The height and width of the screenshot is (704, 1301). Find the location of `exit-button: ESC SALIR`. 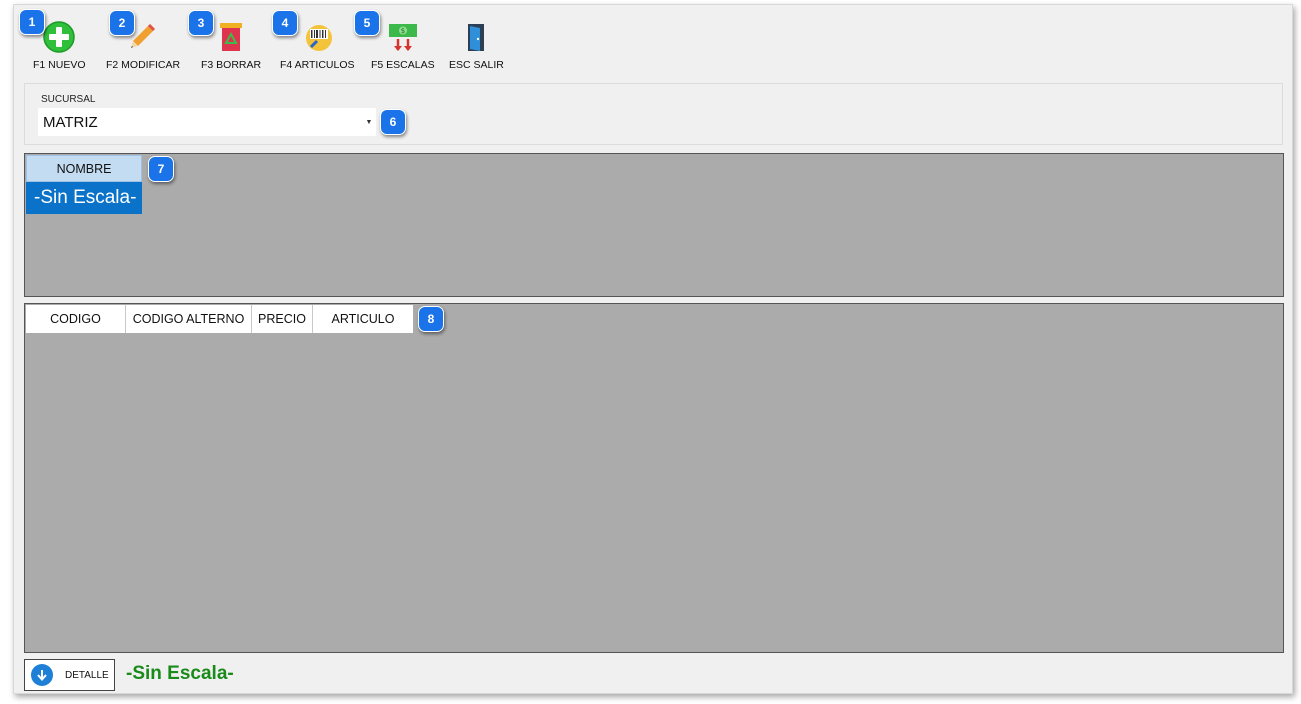

exit-button: ESC SALIR is located at coordinates (476, 45).